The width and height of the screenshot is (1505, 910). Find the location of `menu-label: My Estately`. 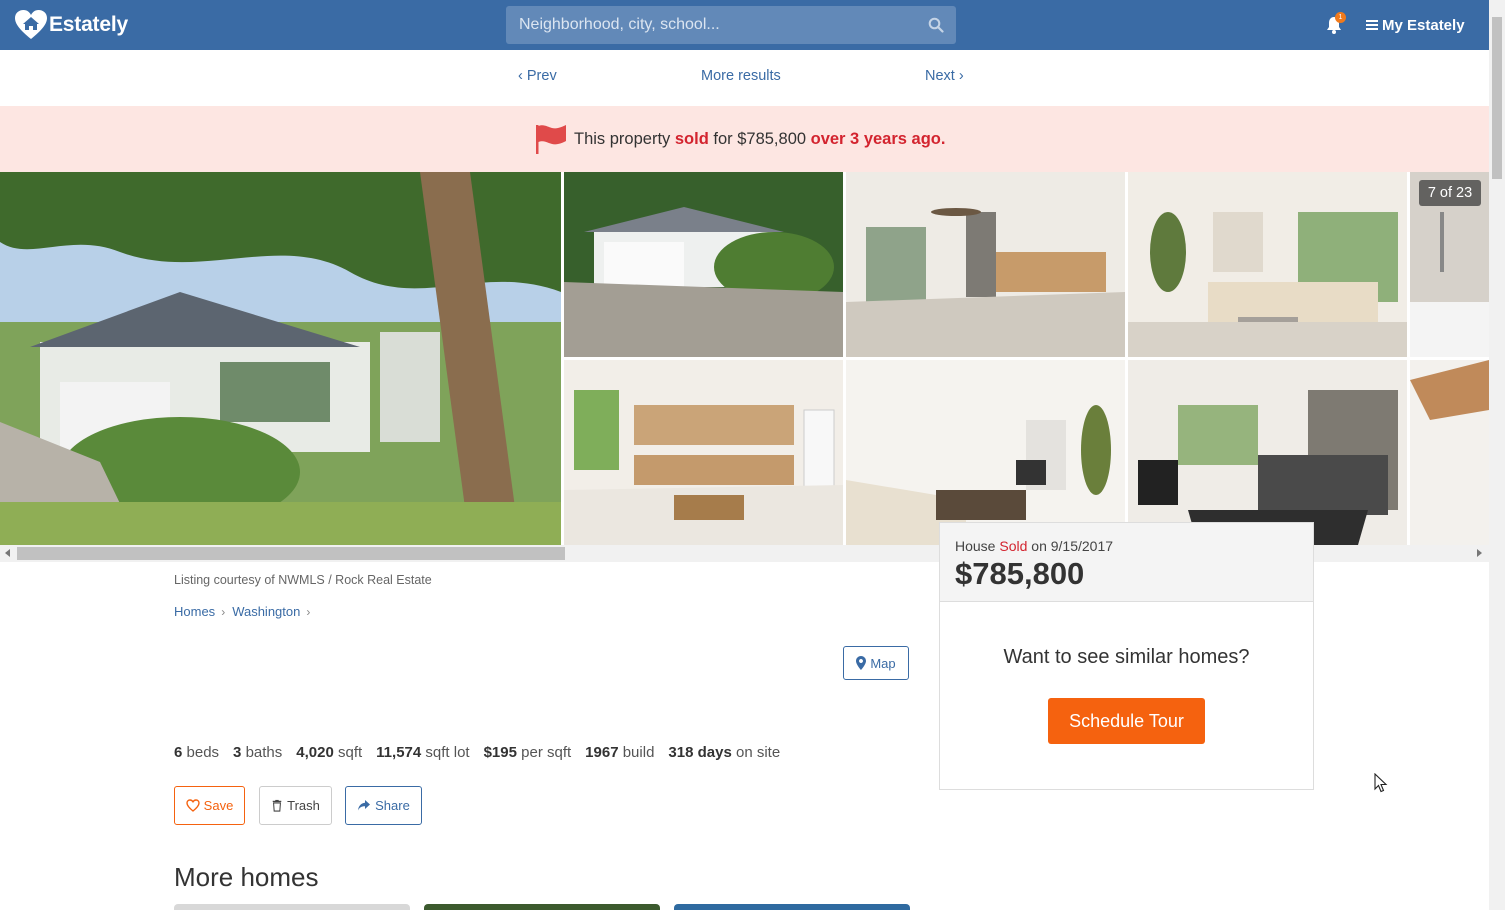

menu-label: My Estately is located at coordinates (1423, 25).